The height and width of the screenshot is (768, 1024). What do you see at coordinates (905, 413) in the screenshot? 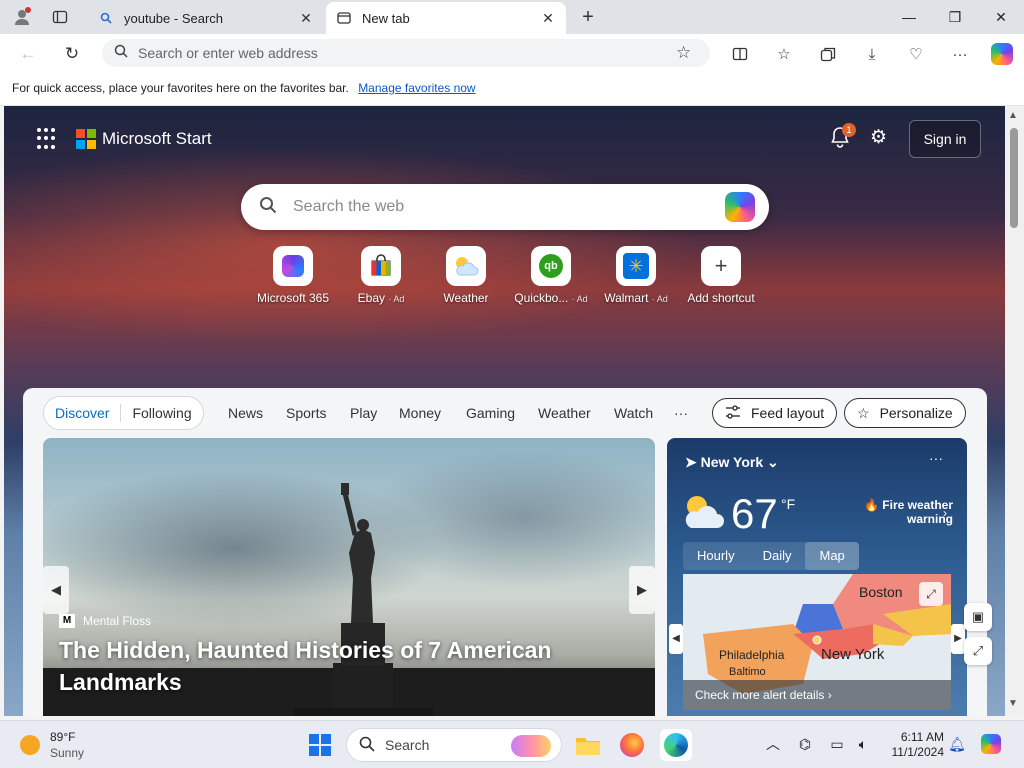
I see `personalize-button: ☆ Personalize` at bounding box center [905, 413].